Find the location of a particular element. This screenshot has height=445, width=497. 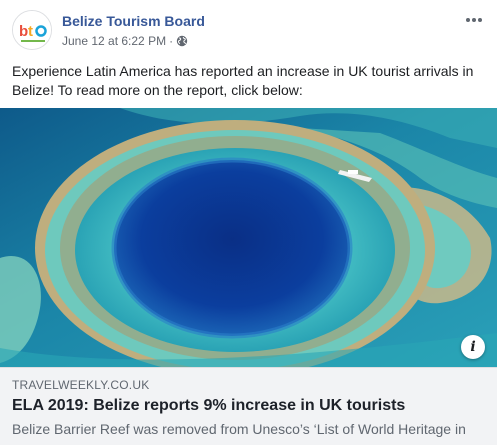

globe-icon is located at coordinates (182, 41).